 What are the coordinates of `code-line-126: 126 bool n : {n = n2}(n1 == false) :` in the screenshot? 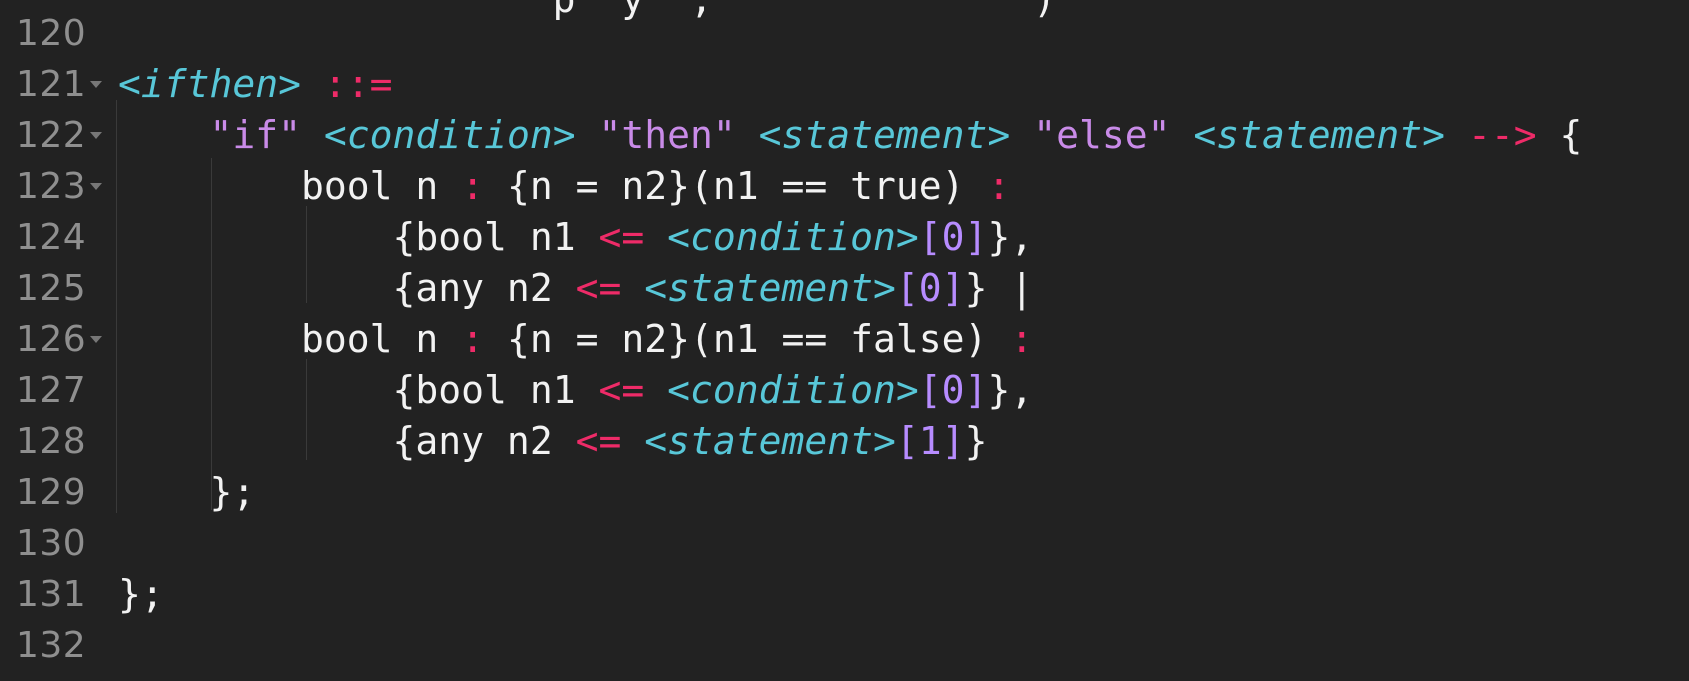 It's located at (844, 339).